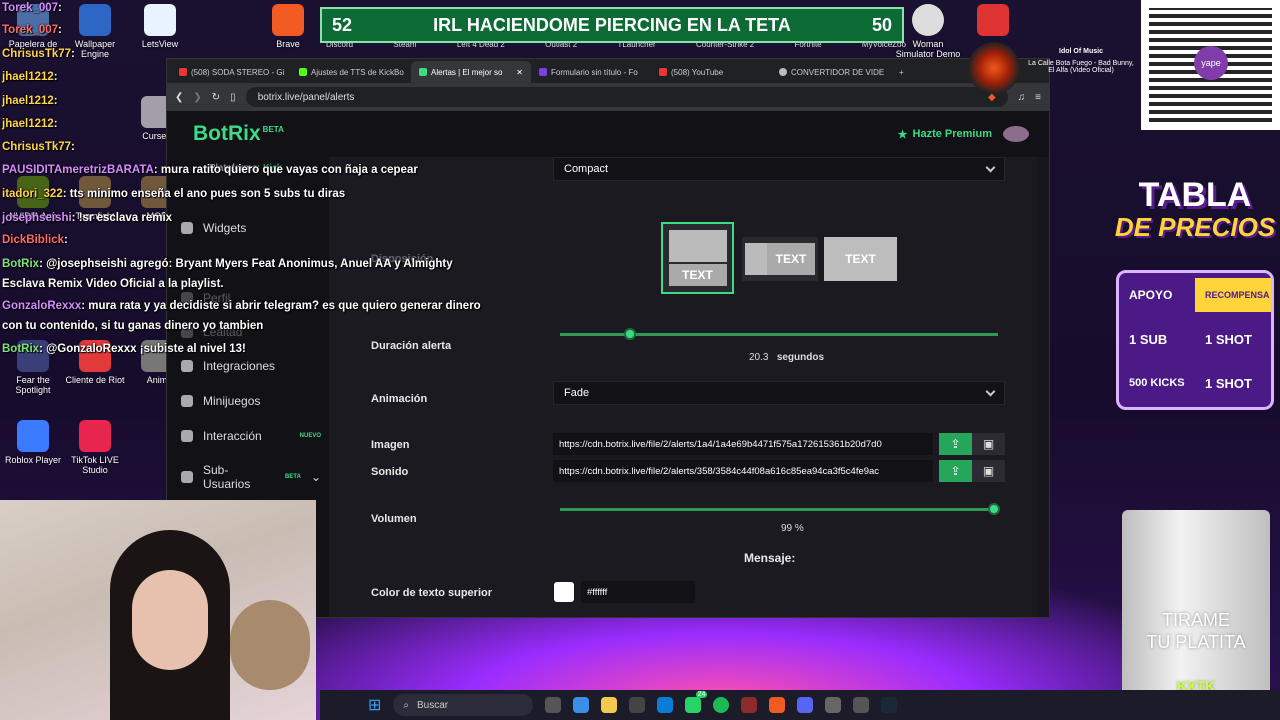 This screenshot has width=1280, height=720. I want to click on copilot-icon, so click(581, 705).